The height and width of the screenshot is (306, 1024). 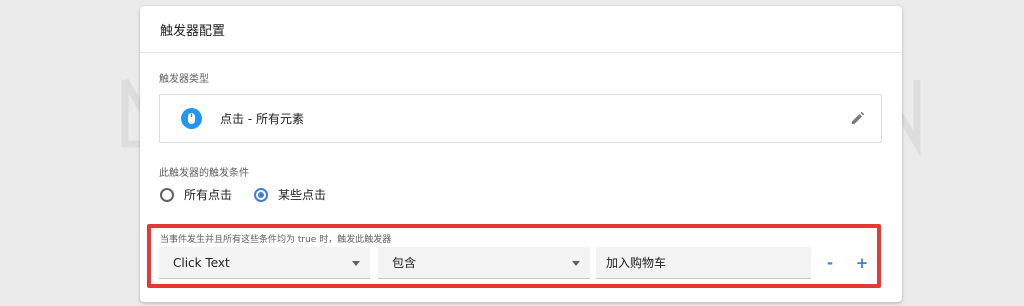 What do you see at coordinates (484, 263) in the screenshot?
I see `operator-select: 包含` at bounding box center [484, 263].